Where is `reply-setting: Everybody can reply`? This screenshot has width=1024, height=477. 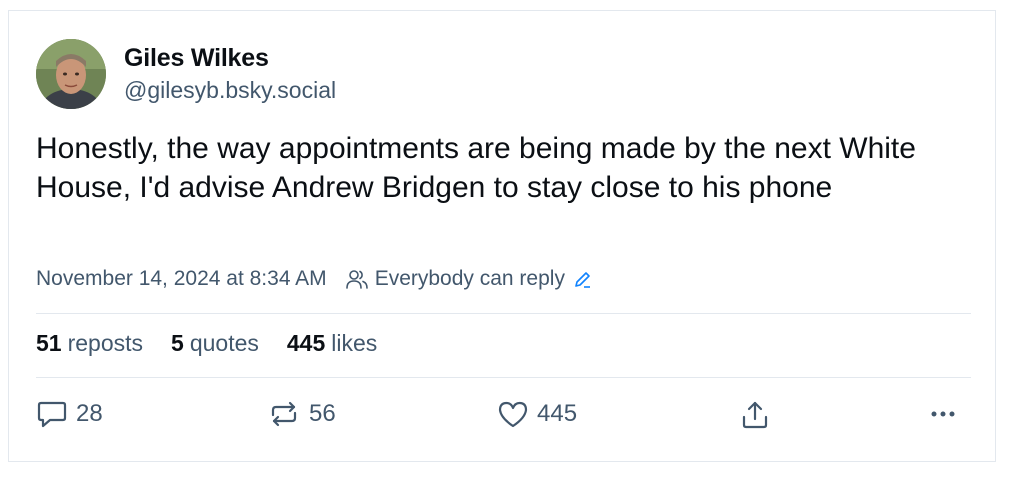 reply-setting: Everybody can reply is located at coordinates (470, 279).